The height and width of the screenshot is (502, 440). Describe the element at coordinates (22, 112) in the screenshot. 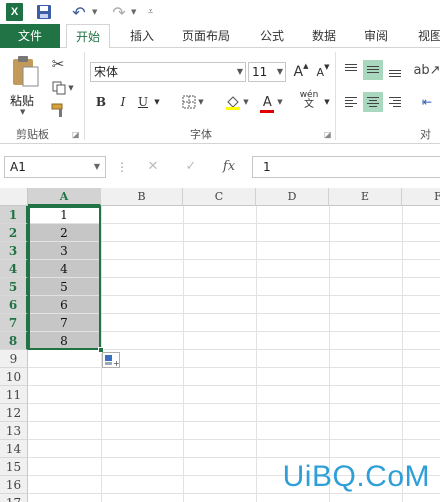

I see `paste-dropdown-icon: ▼` at that location.